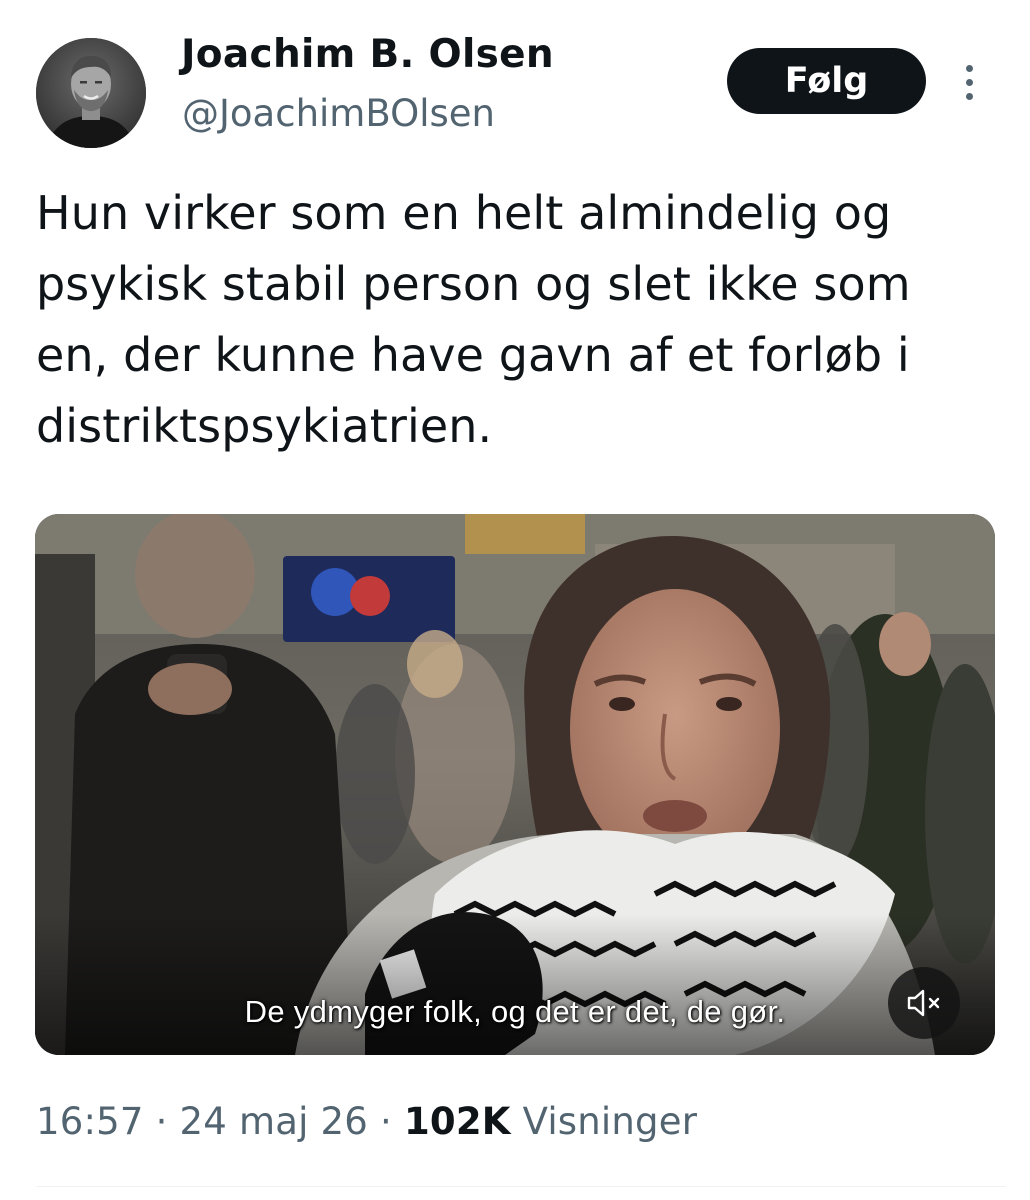 This screenshot has height=1200, width=1030. What do you see at coordinates (367, 54) in the screenshot?
I see `author-name: Joachim B. Olsen` at bounding box center [367, 54].